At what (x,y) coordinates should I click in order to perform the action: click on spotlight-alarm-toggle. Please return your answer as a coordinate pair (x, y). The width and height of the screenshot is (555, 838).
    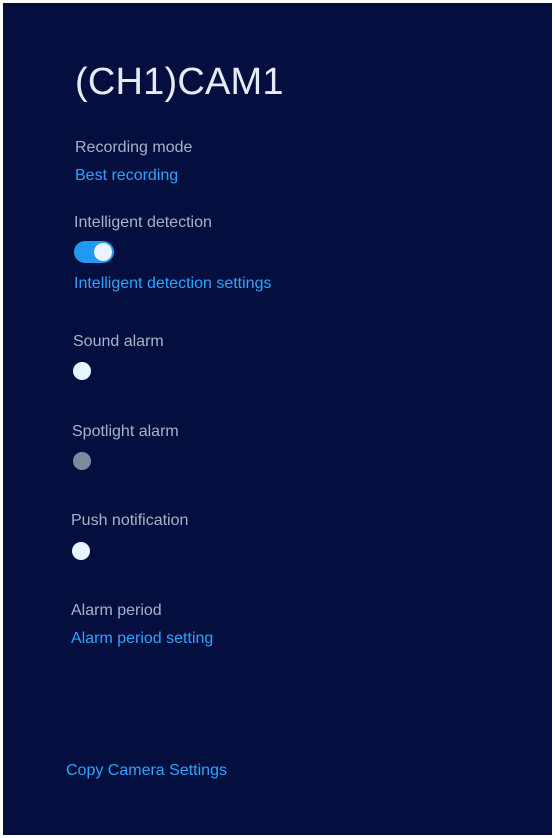
    Looking at the image, I should click on (84, 461).